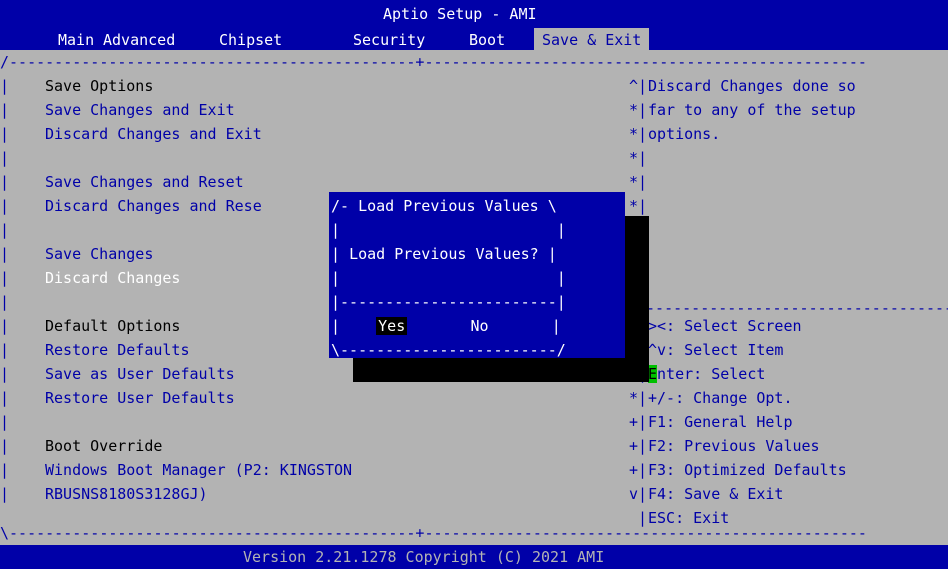 This screenshot has height=569, width=948. Describe the element at coordinates (153, 134) in the screenshot. I see `menu-item-discard-changes-and-exit: Discard Changes and Exit` at that location.